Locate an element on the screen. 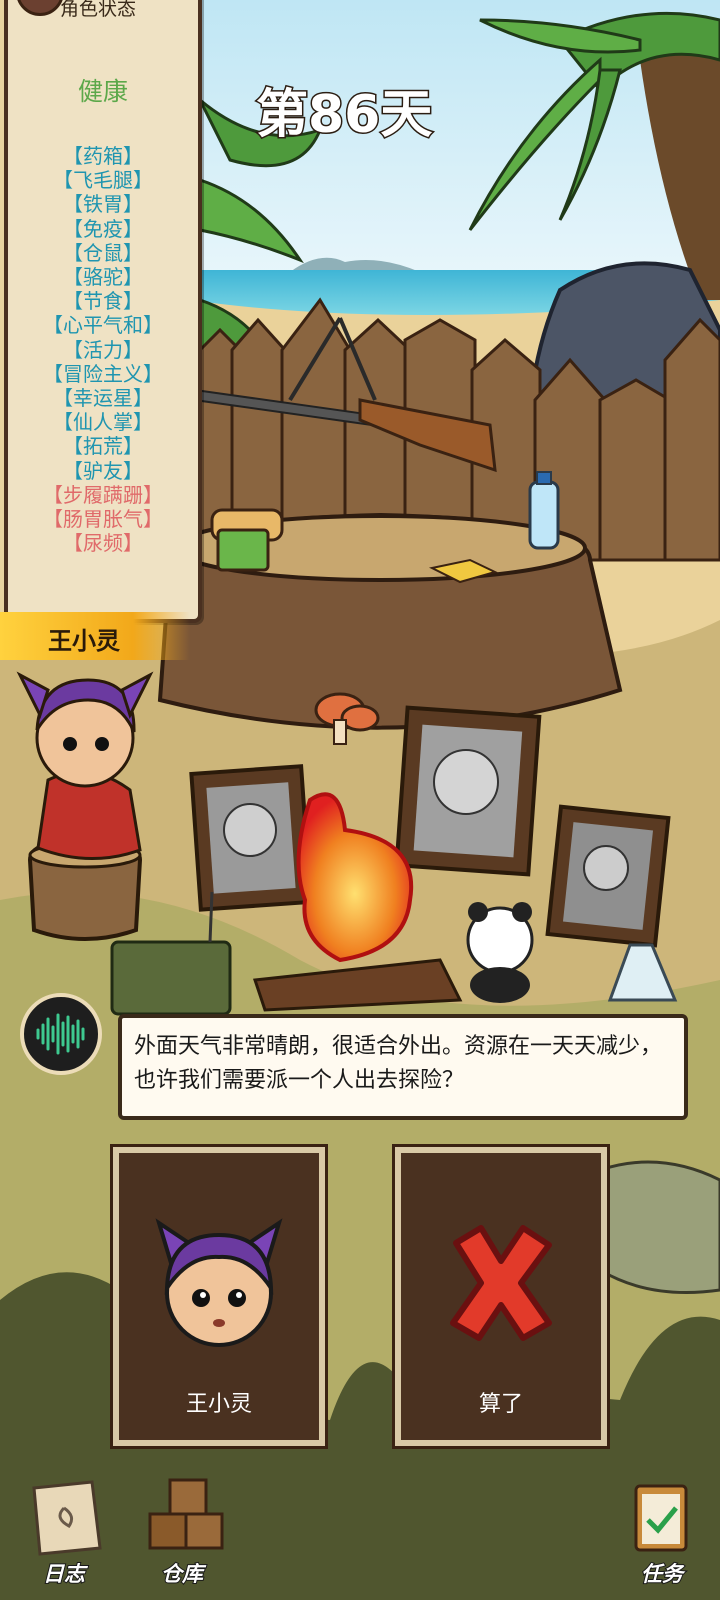  perk-item: 【肠胃胀气】 is located at coordinates (103, 519).